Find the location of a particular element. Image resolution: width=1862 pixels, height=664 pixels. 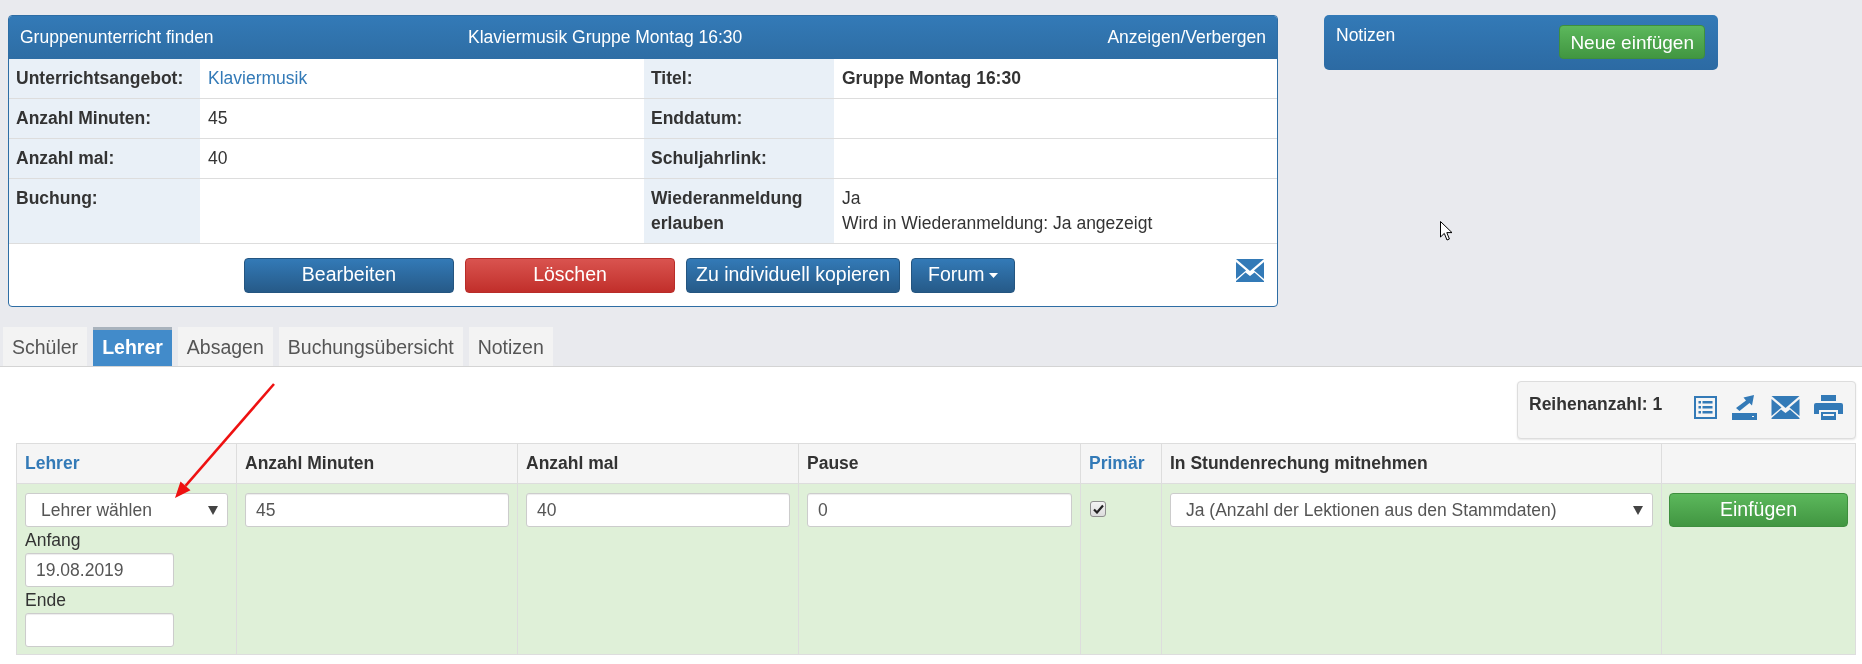

column-header: Anzahl Minuten is located at coordinates (377, 464).